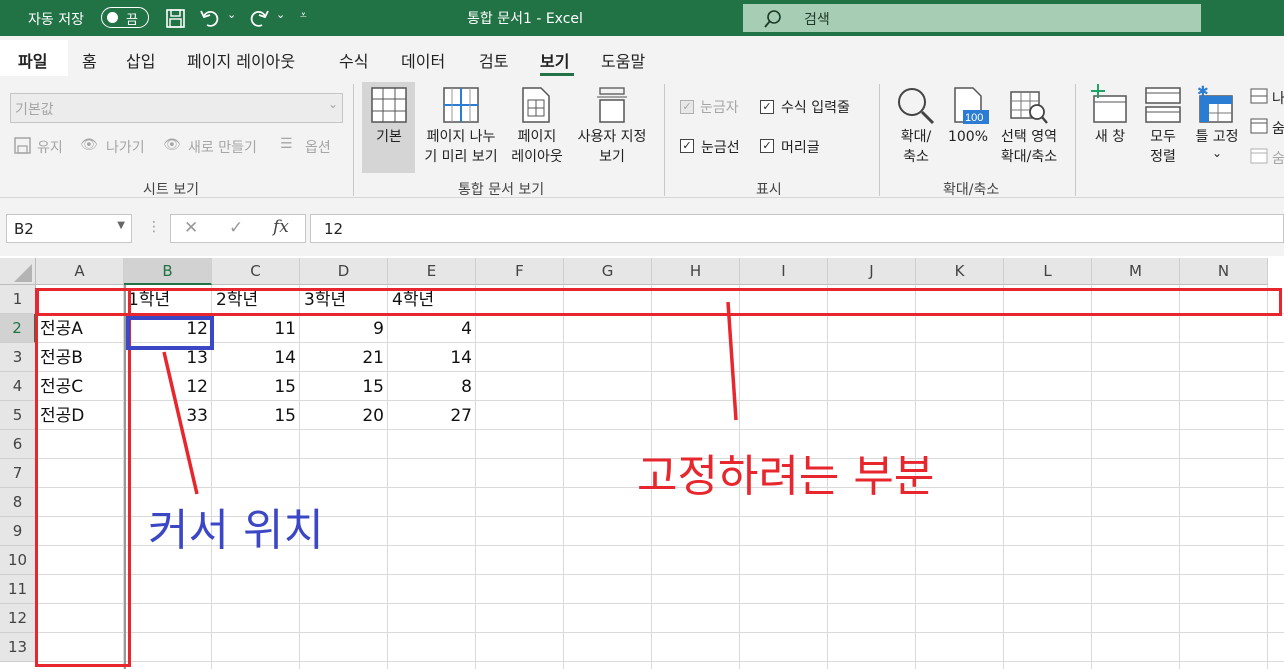 The image size is (1284, 669). I want to click on insert-function-icon: fx, so click(281, 227).